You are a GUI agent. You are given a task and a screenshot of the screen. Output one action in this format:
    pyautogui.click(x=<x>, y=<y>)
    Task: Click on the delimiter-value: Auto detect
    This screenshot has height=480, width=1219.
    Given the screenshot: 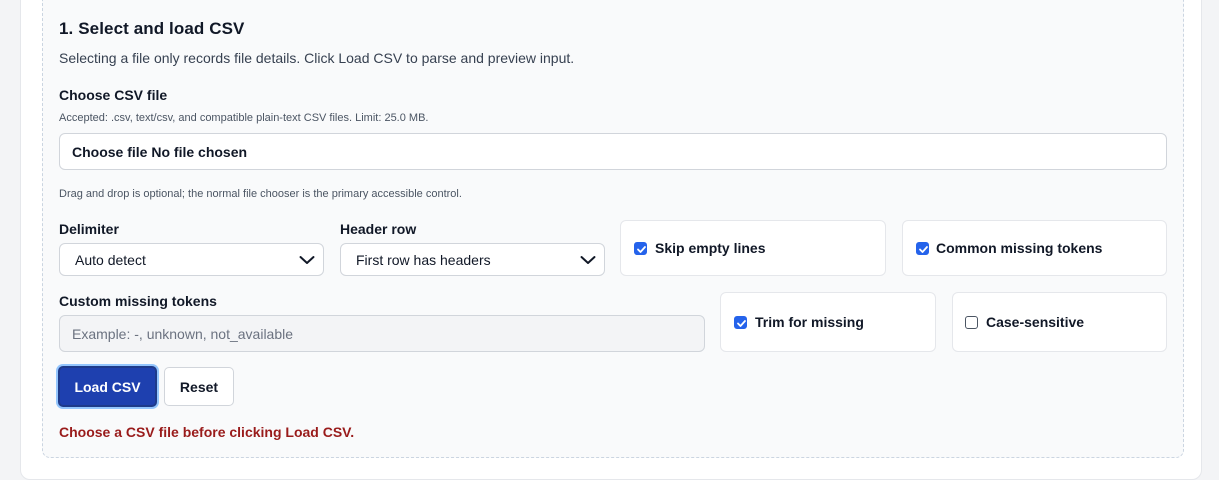 What is the action you would take?
    pyautogui.click(x=110, y=260)
    